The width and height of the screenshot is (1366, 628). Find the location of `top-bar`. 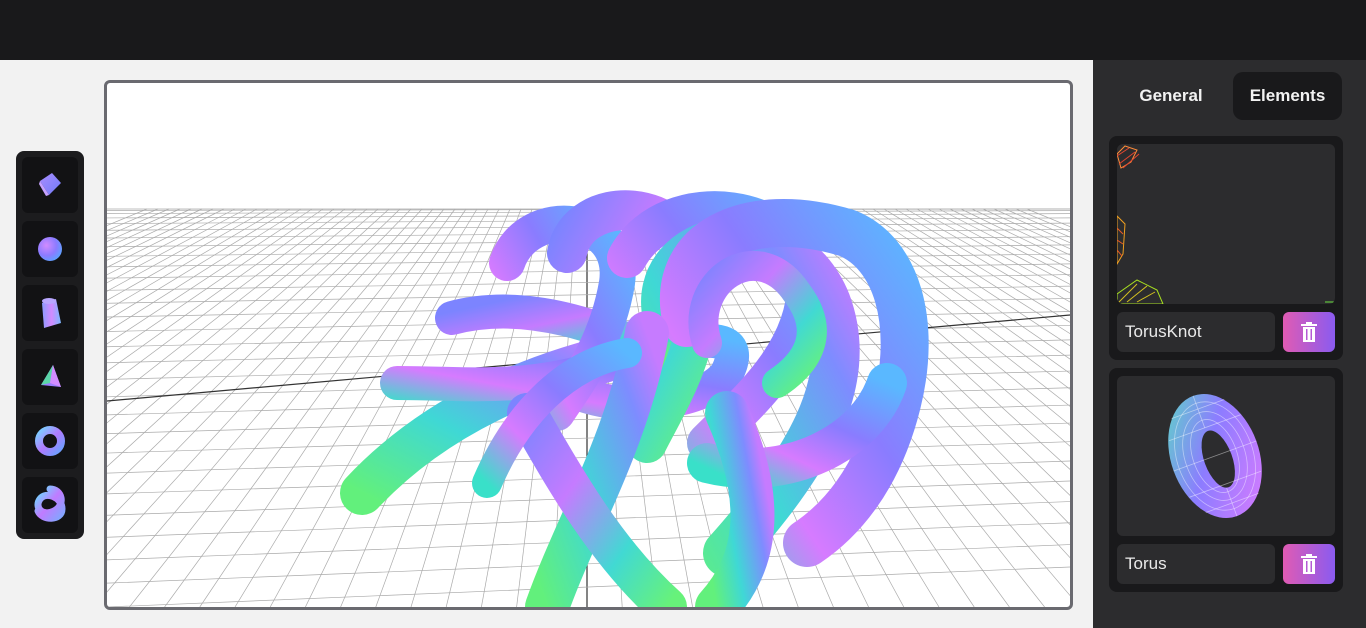

top-bar is located at coordinates (683, 30).